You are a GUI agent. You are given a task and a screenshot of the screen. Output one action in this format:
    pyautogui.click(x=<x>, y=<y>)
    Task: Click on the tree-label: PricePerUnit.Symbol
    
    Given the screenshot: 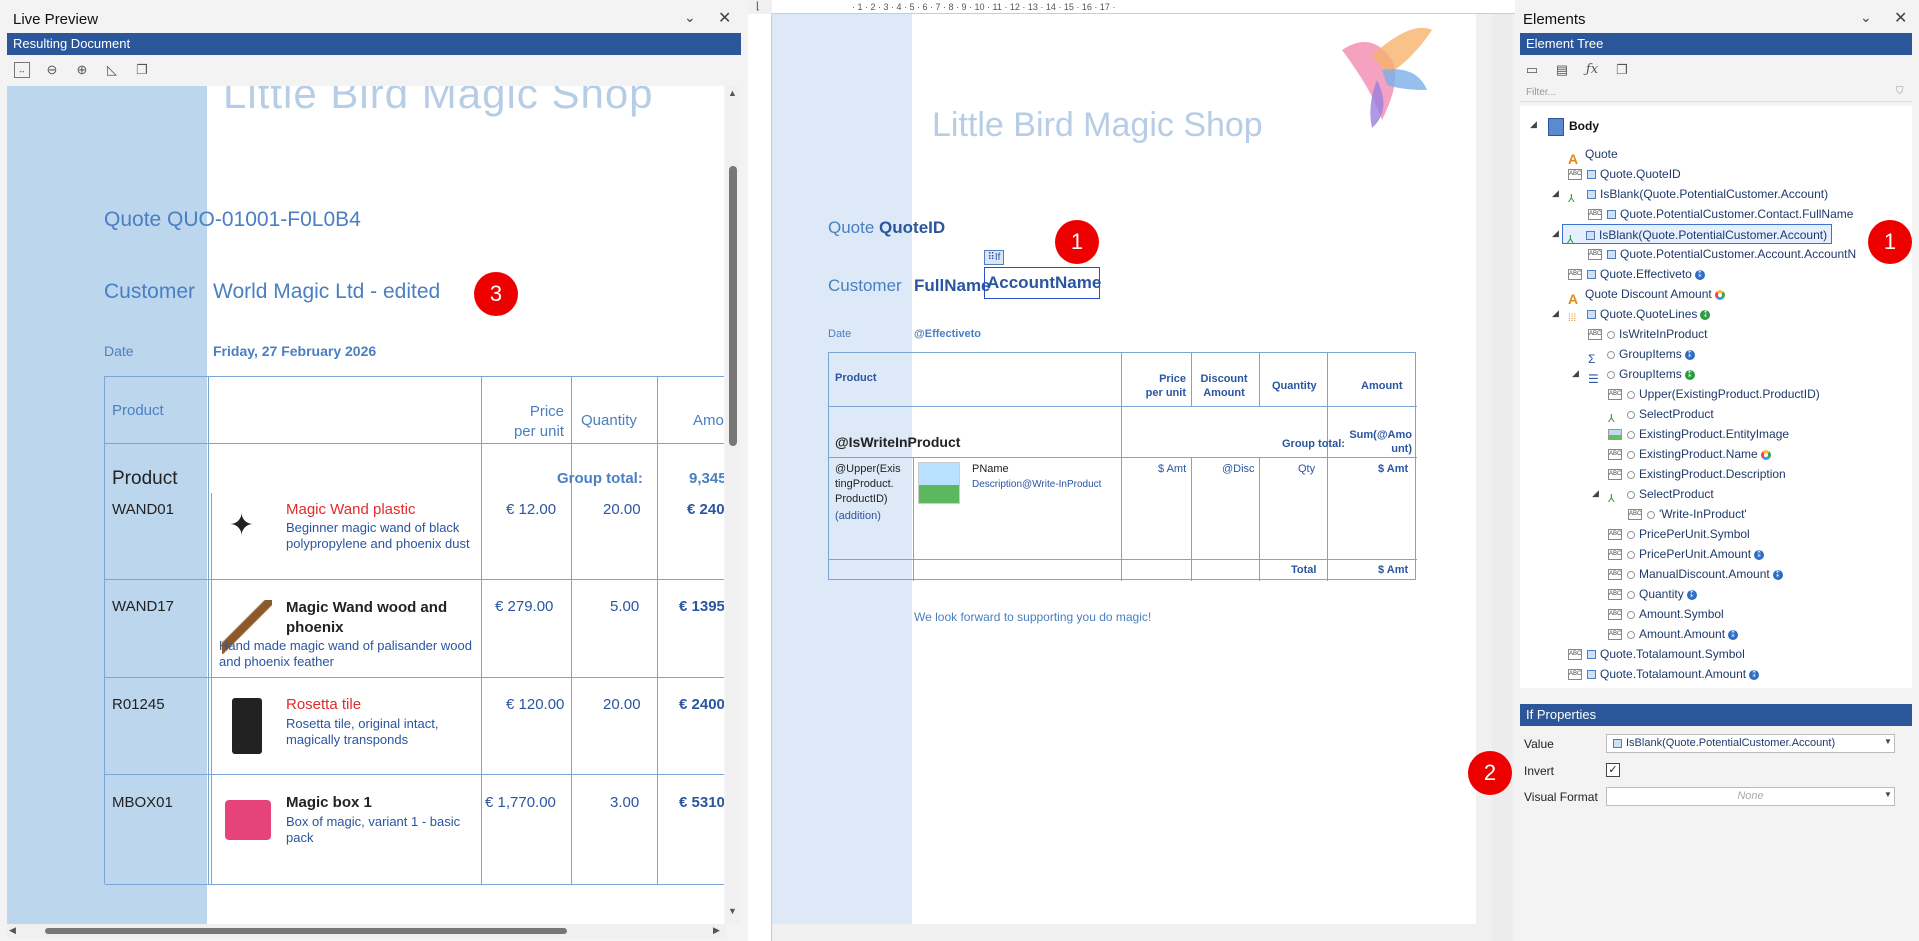 What is the action you would take?
    pyautogui.click(x=1694, y=534)
    